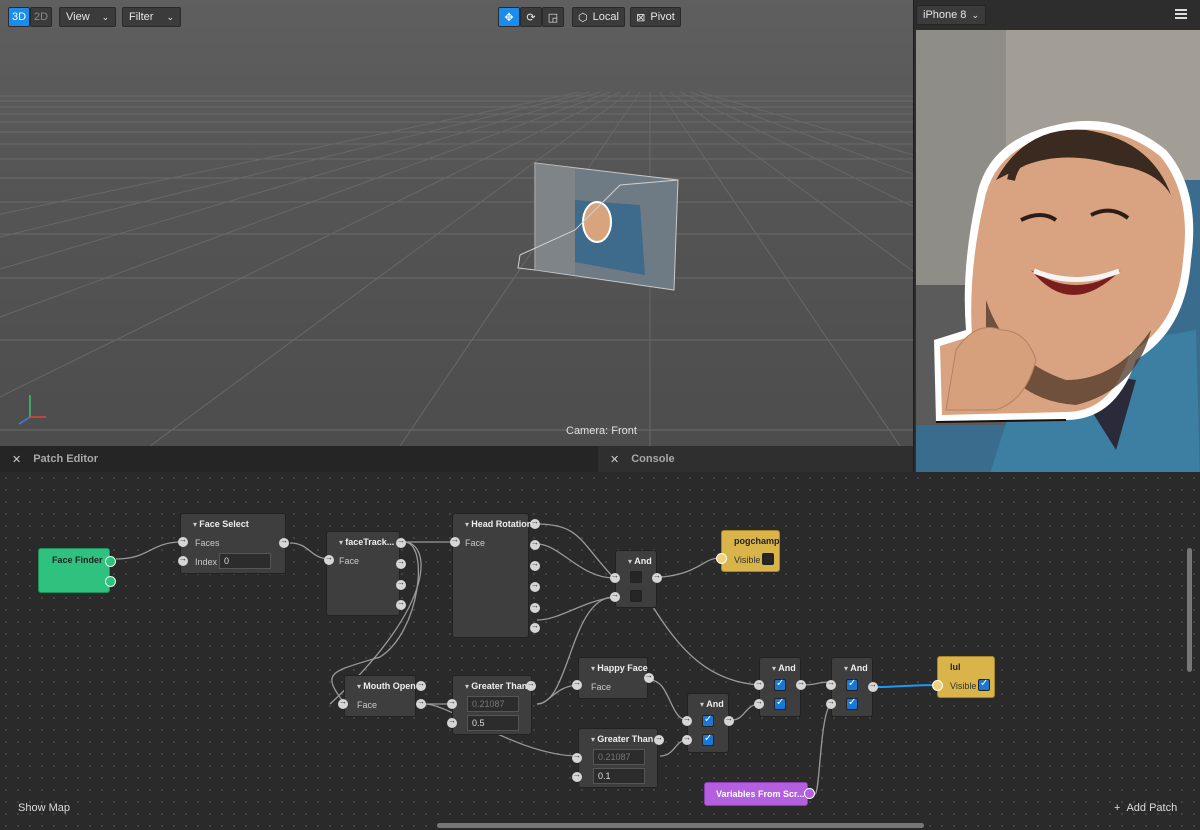 The height and width of the screenshot is (830, 1200). Describe the element at coordinates (77, 570) in the screenshot. I see `face-finder-patch: Face Finder` at that location.